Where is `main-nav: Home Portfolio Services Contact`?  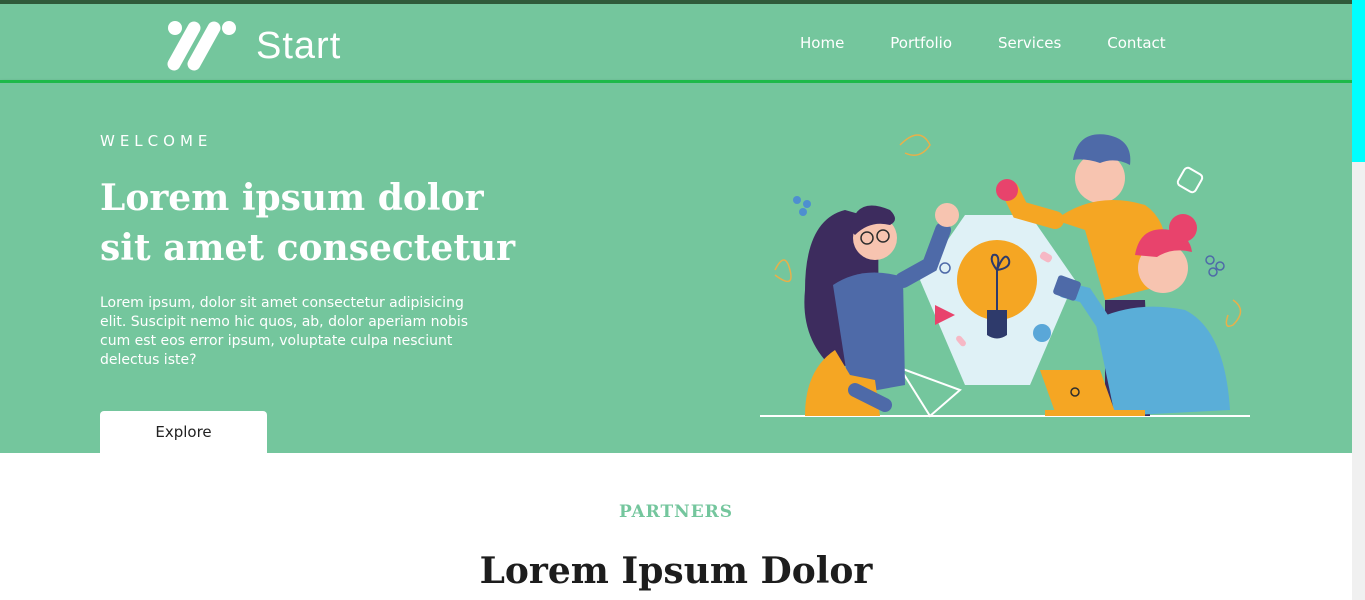
main-nav: Home Portfolio Services Contact is located at coordinates (1006, 43).